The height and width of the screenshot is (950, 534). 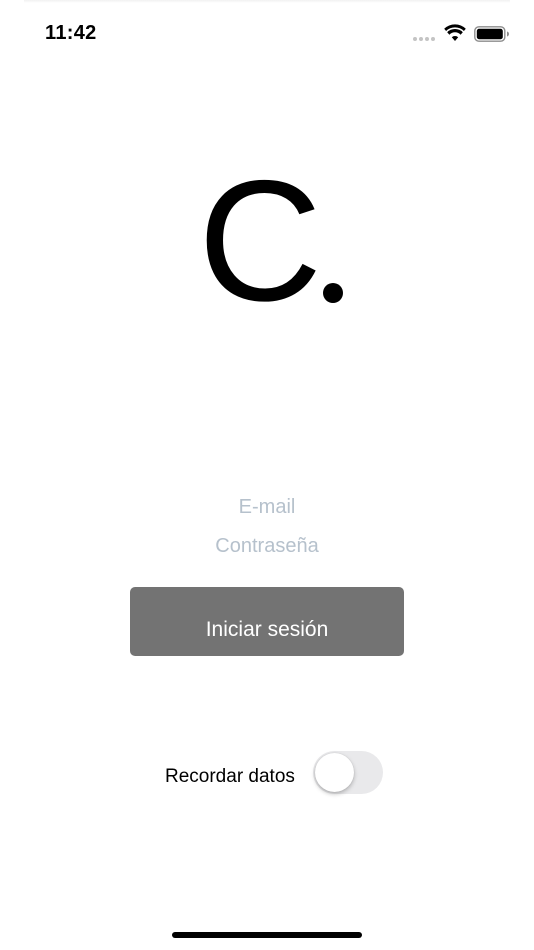 I want to click on remember-data-row: Recordar datos, so click(x=267, y=773).